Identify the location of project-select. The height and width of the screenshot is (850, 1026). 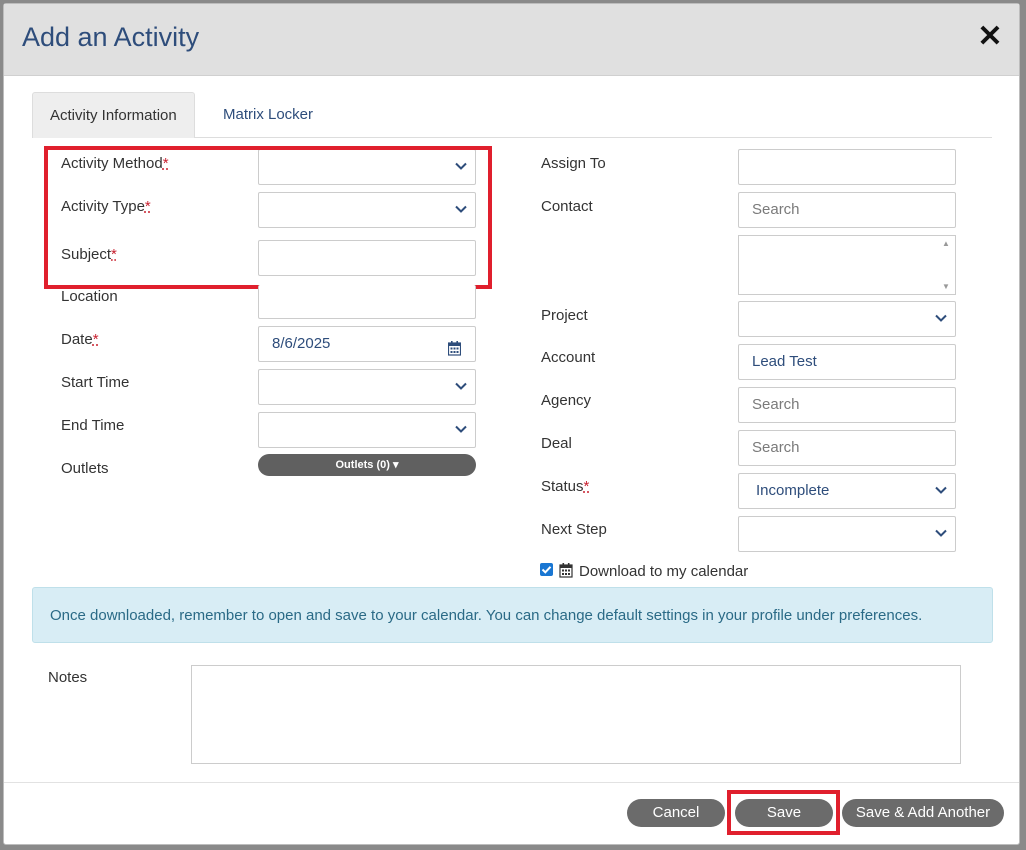
(847, 319).